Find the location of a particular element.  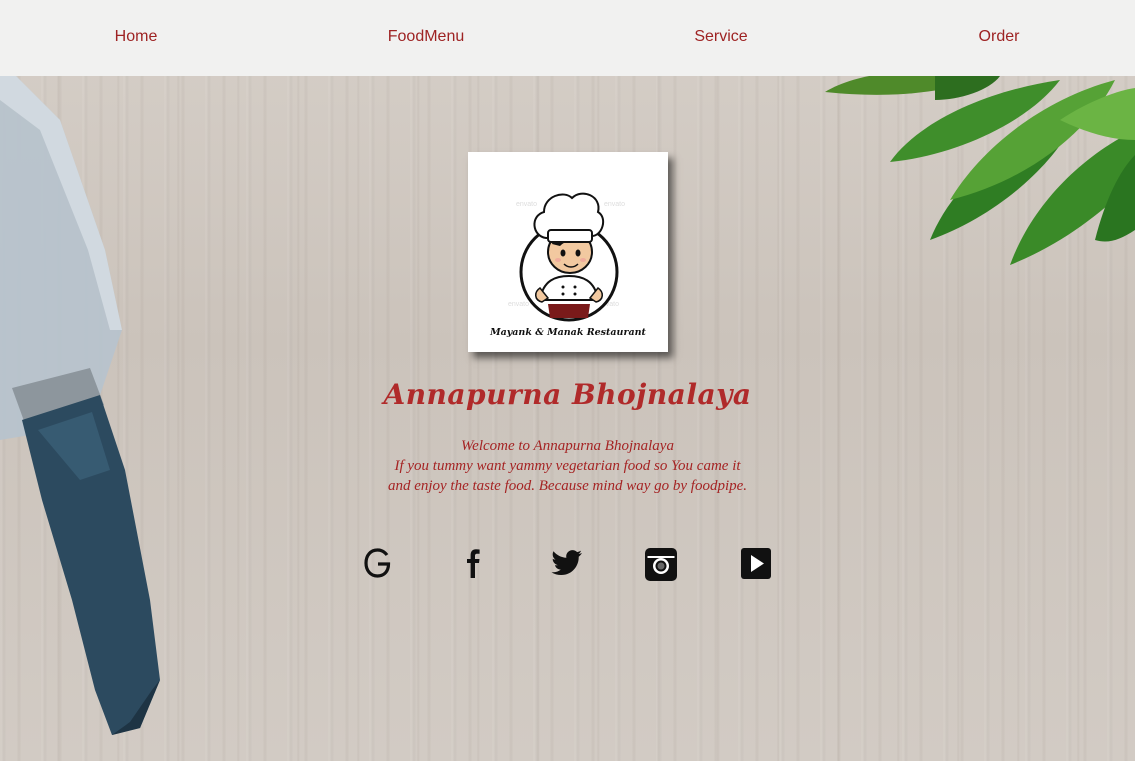

tagline-line: Welcome to Annapurna Bhojnalaya is located at coordinates (567, 446).